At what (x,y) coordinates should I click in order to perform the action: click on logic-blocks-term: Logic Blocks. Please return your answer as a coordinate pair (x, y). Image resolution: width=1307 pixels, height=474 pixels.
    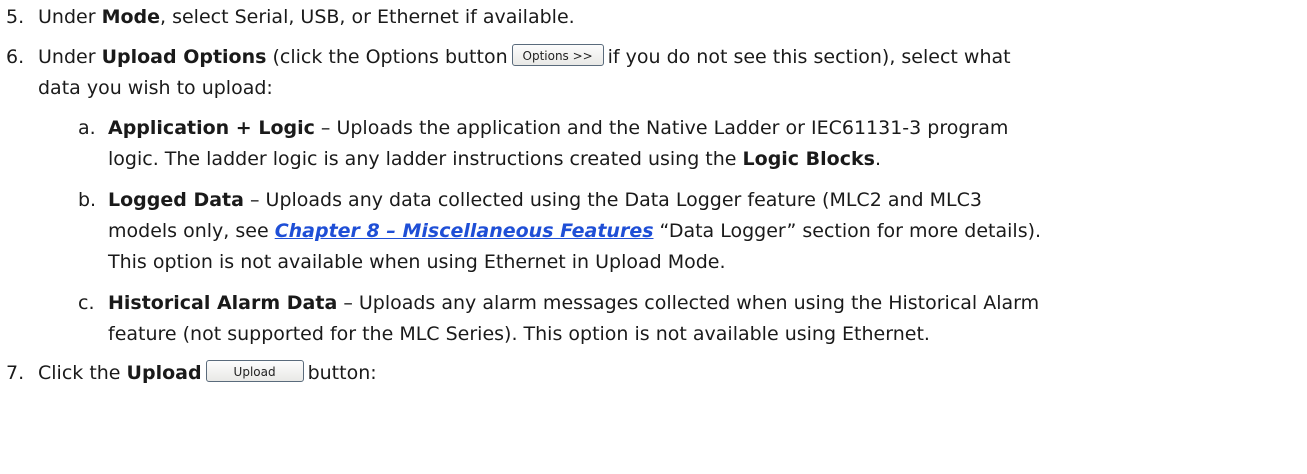
    Looking at the image, I should click on (808, 159).